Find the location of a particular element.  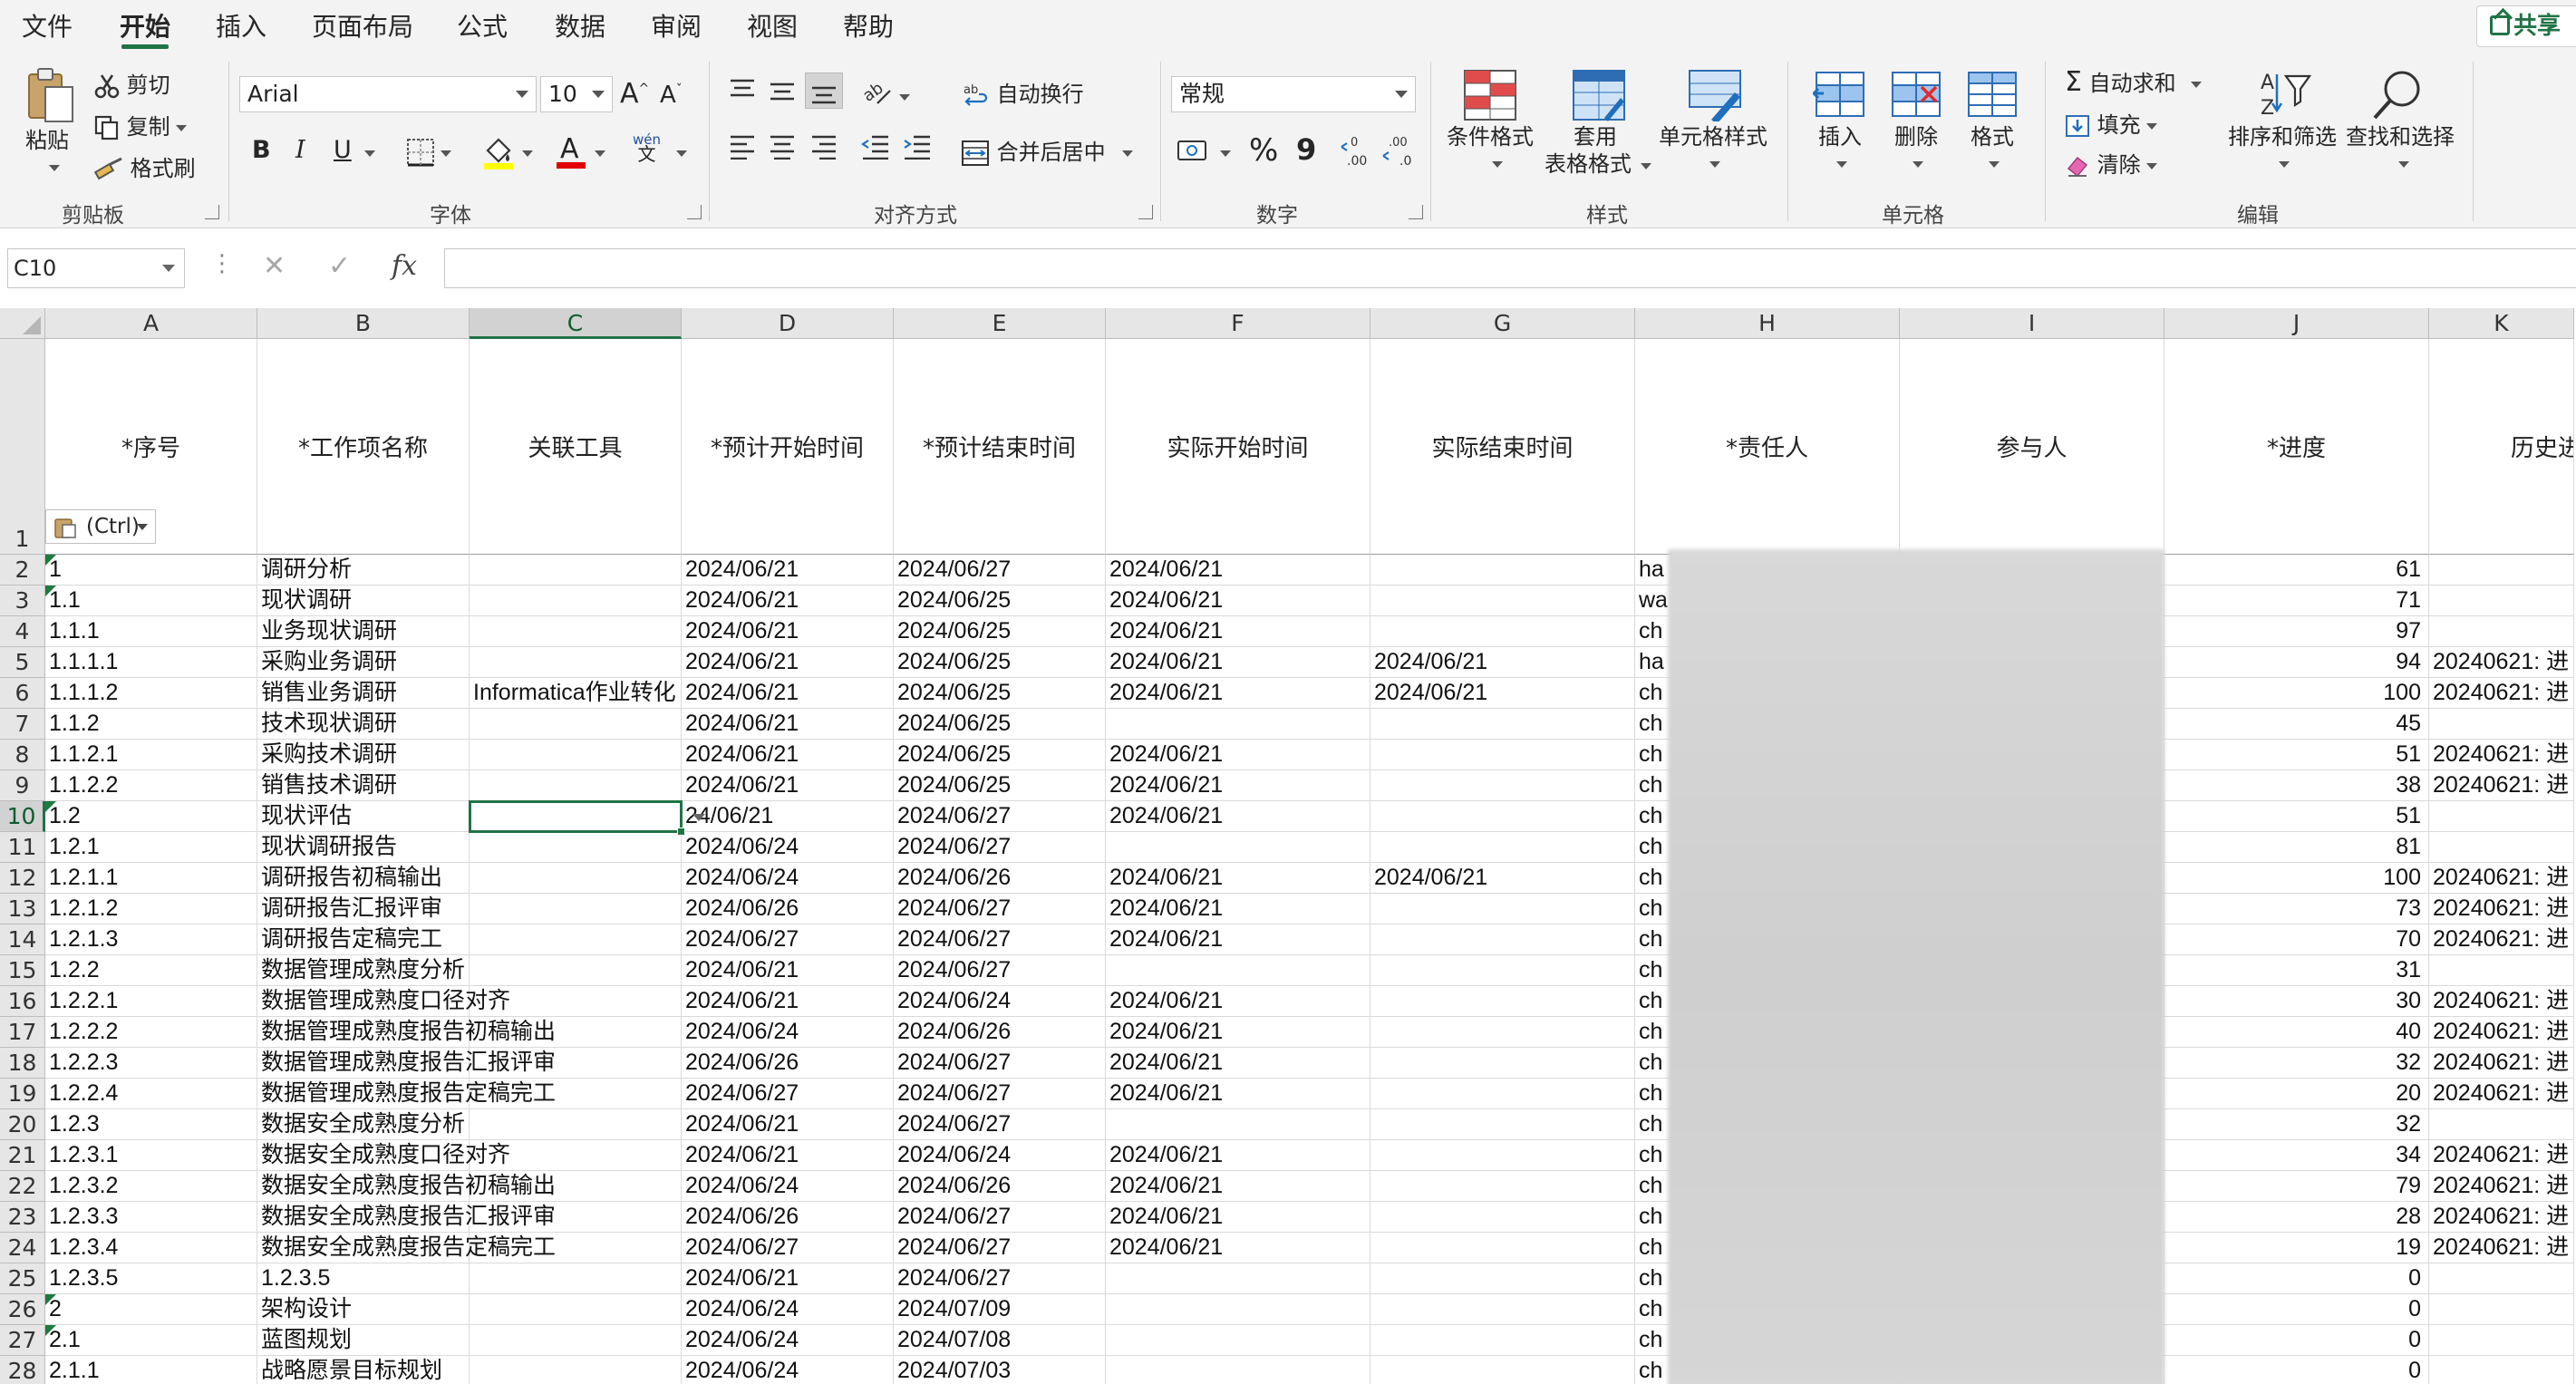

column-header-k: K is located at coordinates (2501, 323).